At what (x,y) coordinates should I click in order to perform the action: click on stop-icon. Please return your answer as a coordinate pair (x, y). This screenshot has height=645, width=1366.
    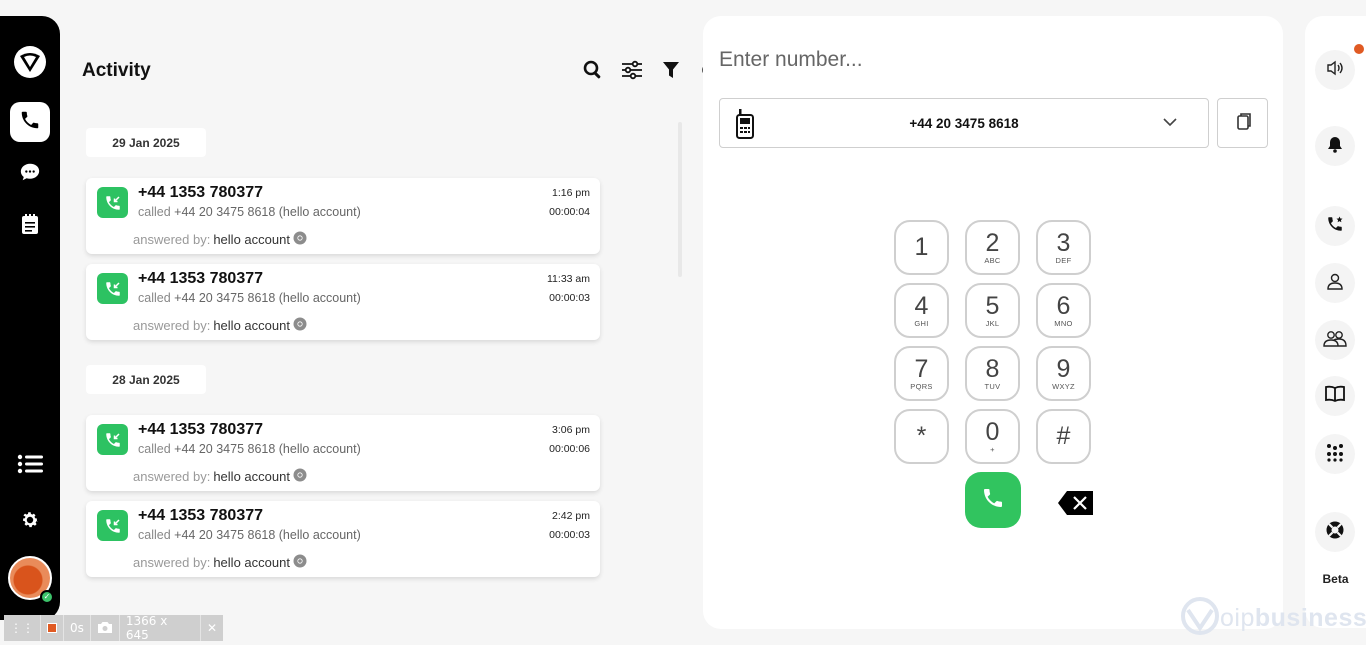
    Looking at the image, I should click on (52, 628).